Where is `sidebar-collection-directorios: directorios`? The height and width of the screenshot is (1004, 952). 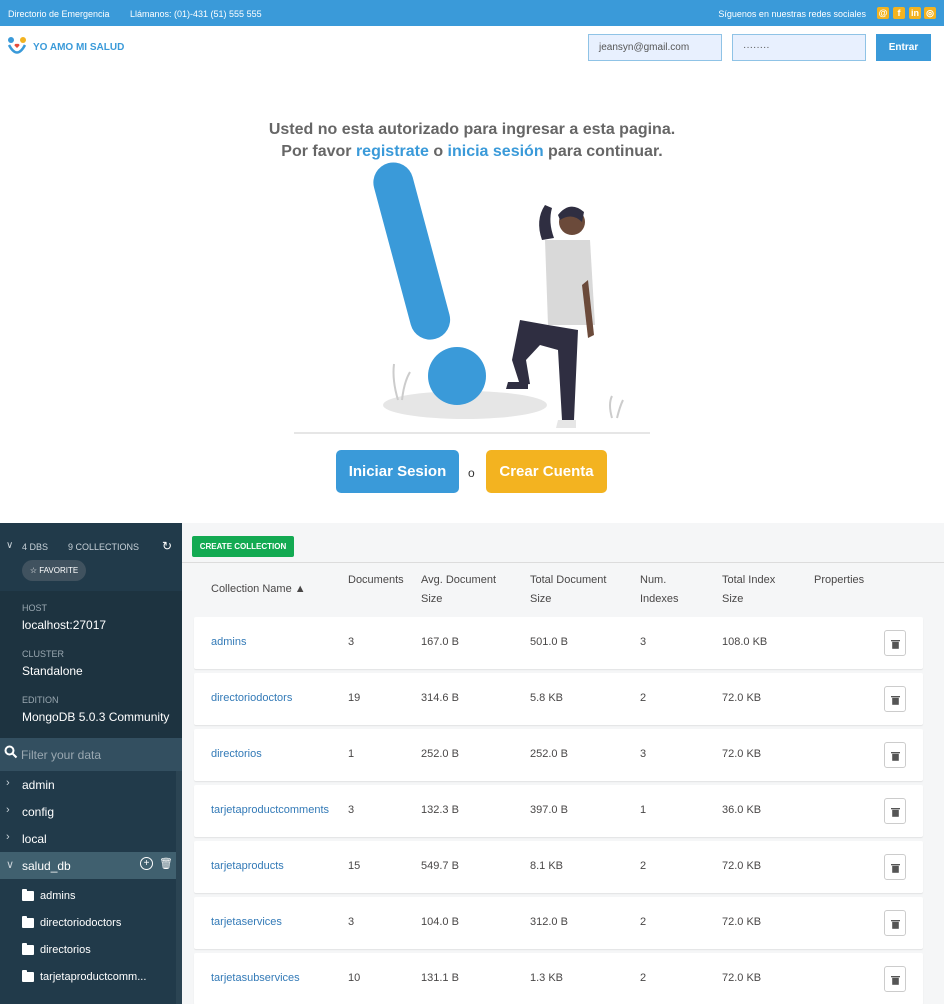
sidebar-collection-directorios: directorios is located at coordinates (88, 950).